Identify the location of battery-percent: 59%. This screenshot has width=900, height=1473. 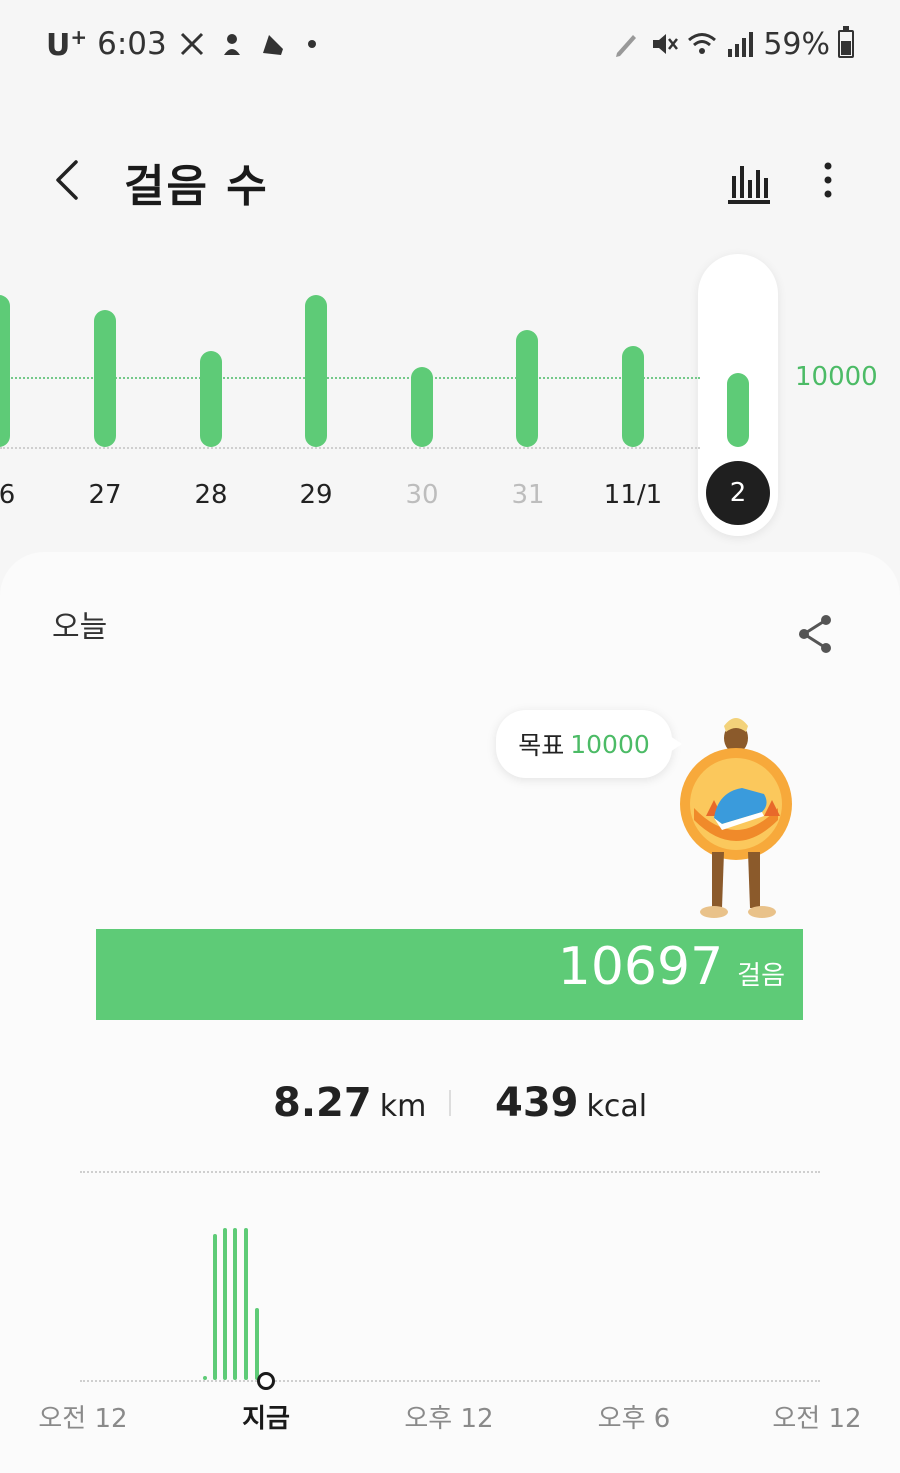
(796, 44).